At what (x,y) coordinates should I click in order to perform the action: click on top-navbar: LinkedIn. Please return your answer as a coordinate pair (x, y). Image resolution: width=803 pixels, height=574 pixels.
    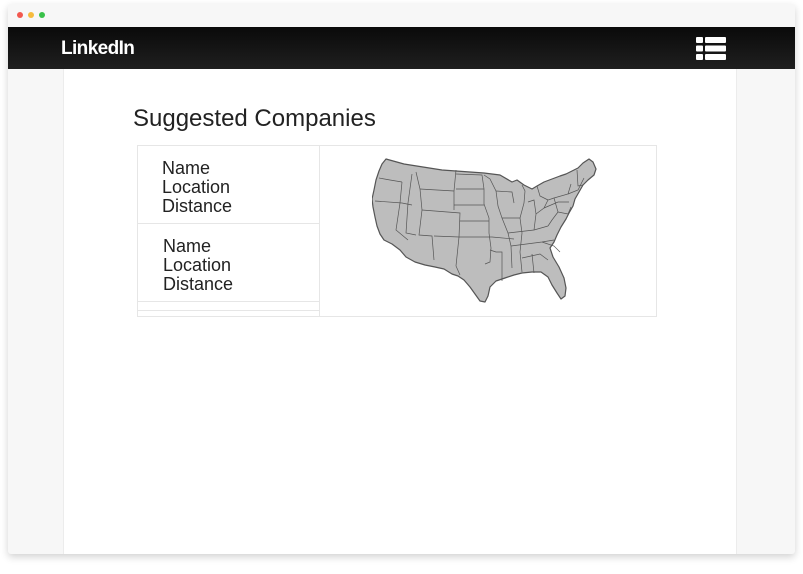
    Looking at the image, I should click on (401, 48).